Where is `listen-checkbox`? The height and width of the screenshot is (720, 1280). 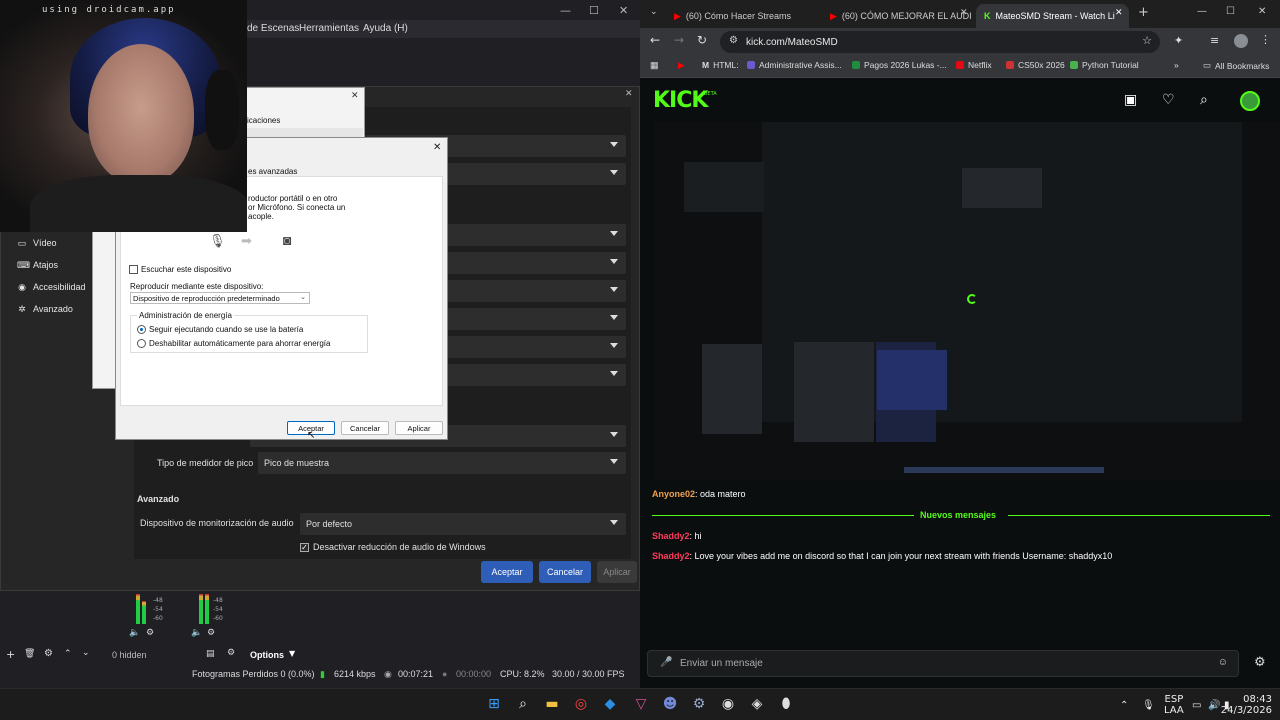
listen-checkbox is located at coordinates (133, 269).